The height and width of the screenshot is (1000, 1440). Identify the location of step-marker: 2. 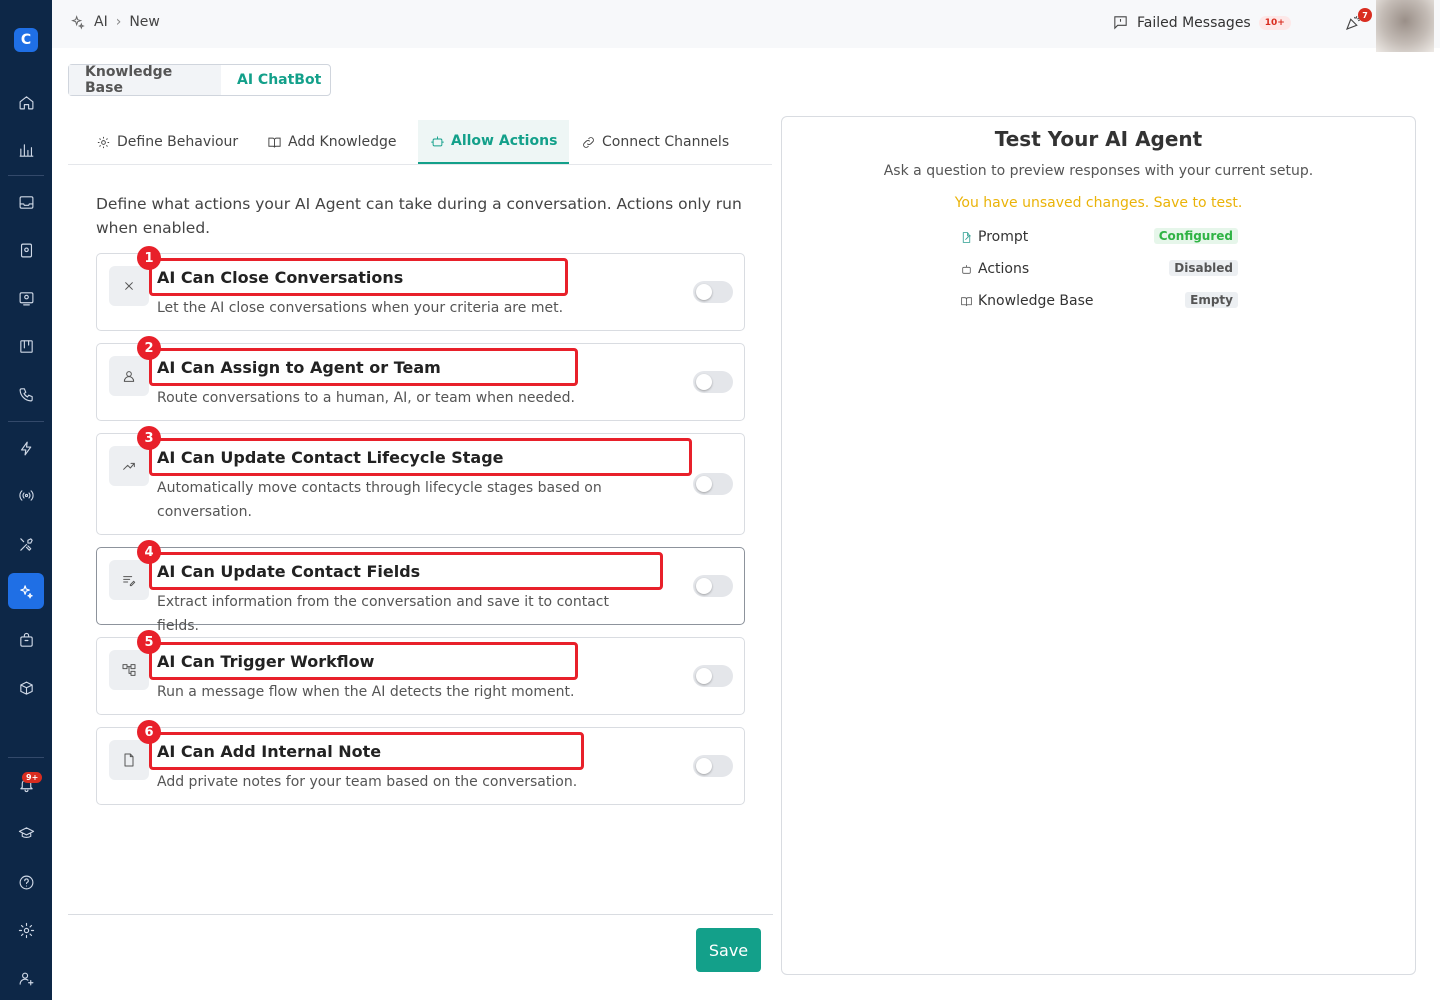
(149, 348).